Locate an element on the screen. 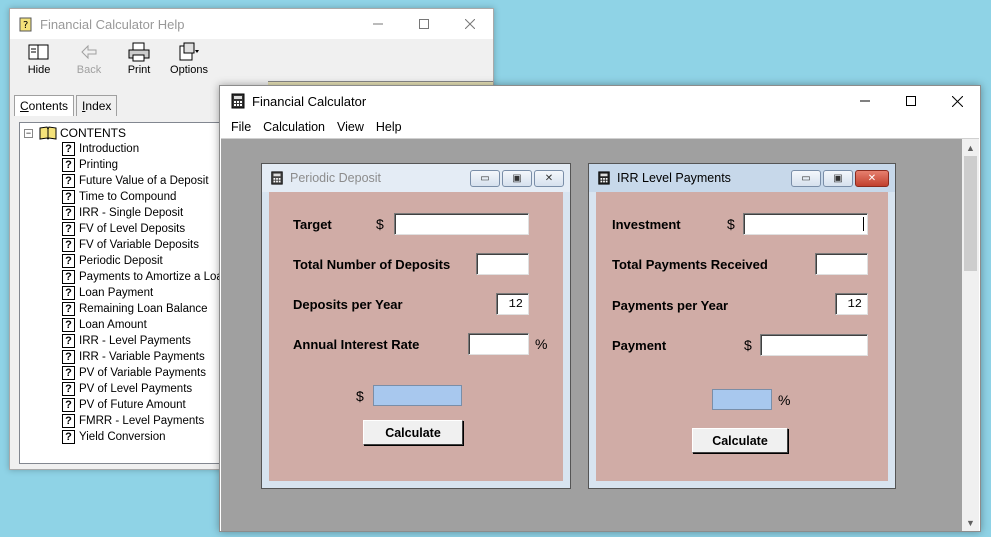 Image resolution: width=991 pixels, height=537 pixels. tree-item: ? Remaining Loan Balance is located at coordinates (145, 309).